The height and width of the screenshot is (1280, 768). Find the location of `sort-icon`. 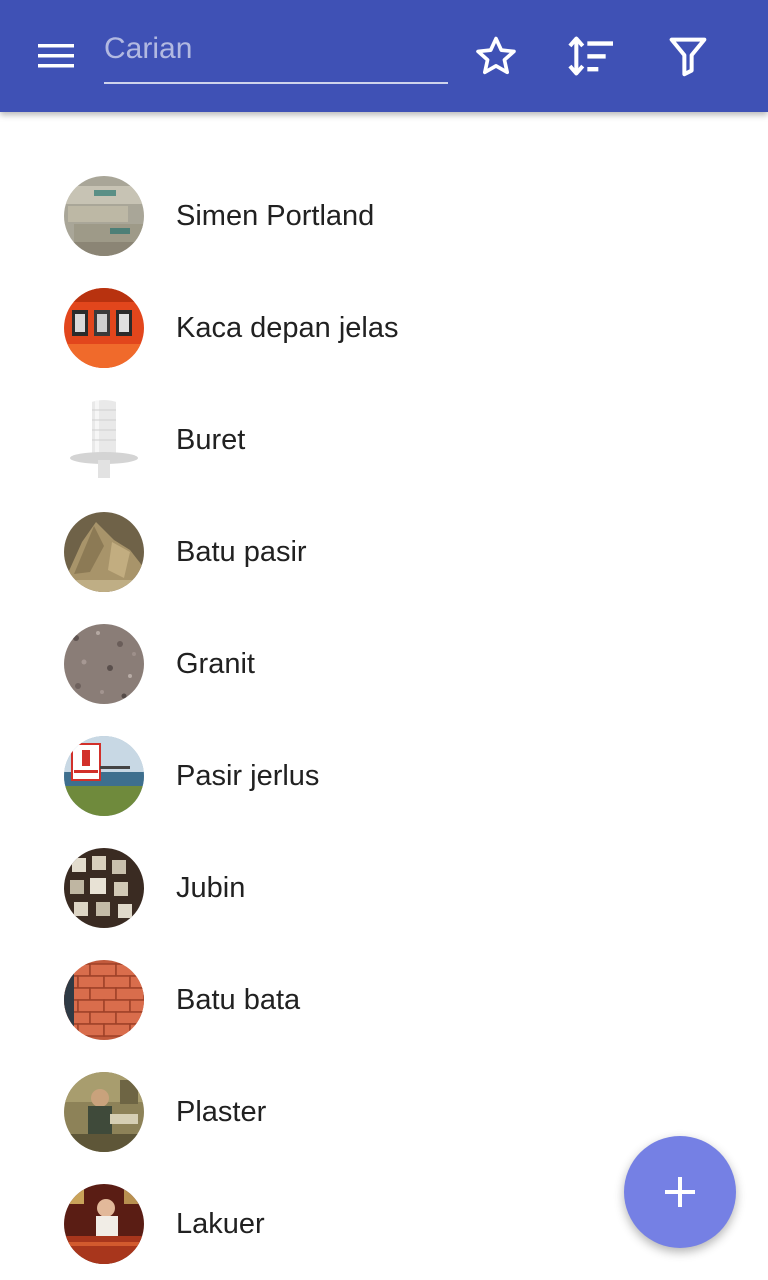

sort-icon is located at coordinates (590, 56).